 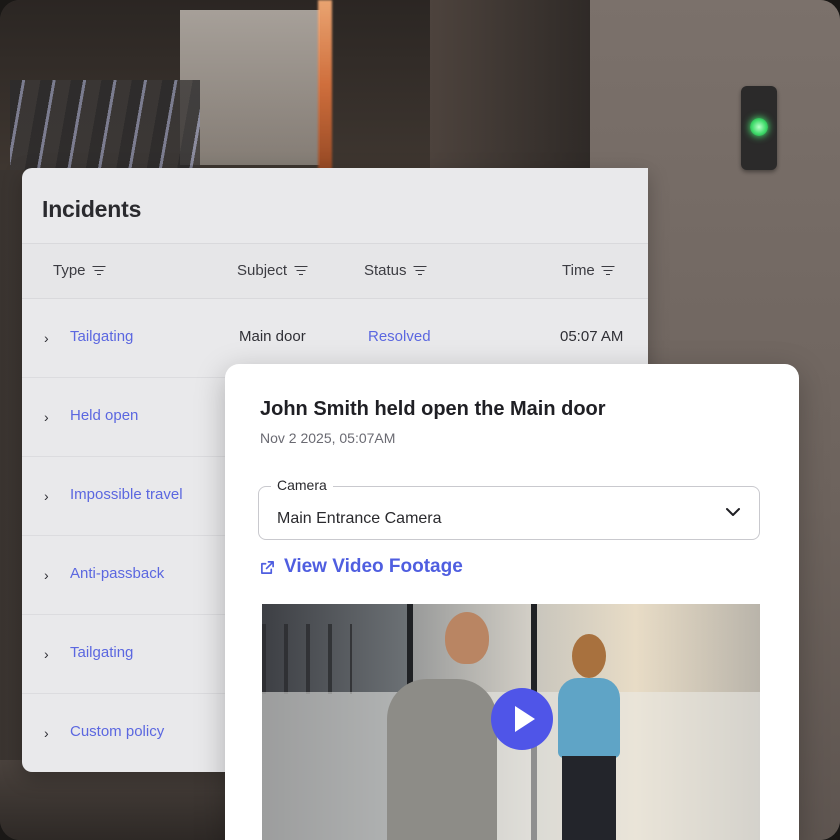 I want to click on bg-door, so click(x=510, y=85).